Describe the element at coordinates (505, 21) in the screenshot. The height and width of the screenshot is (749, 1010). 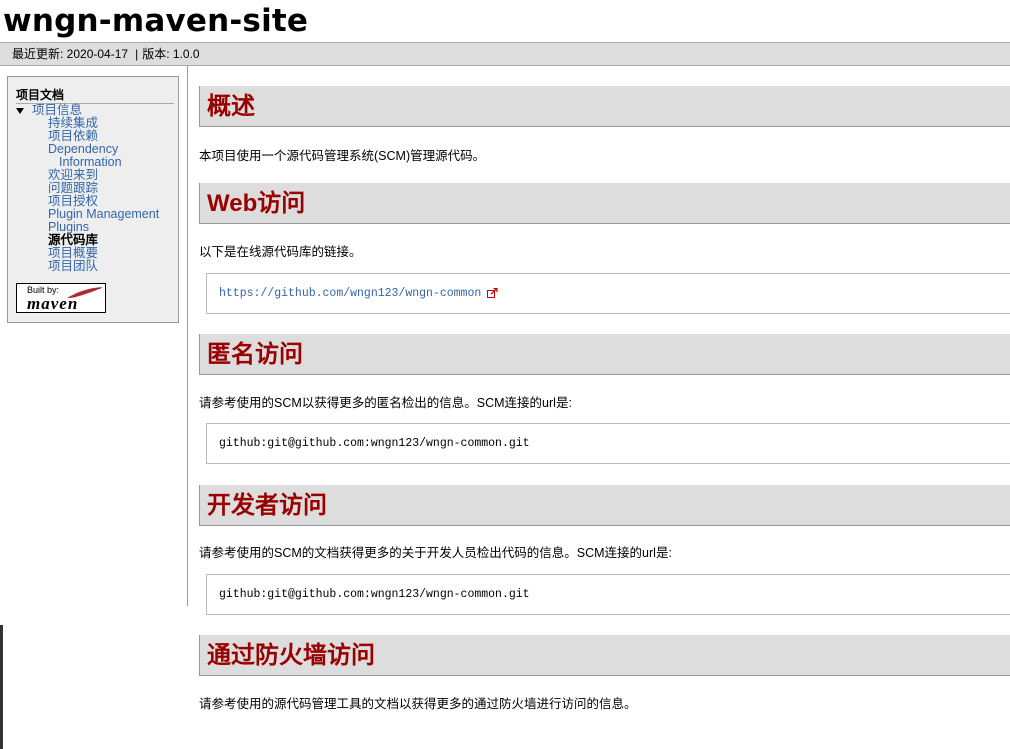
I see `banner: wngn-maven-site` at that location.